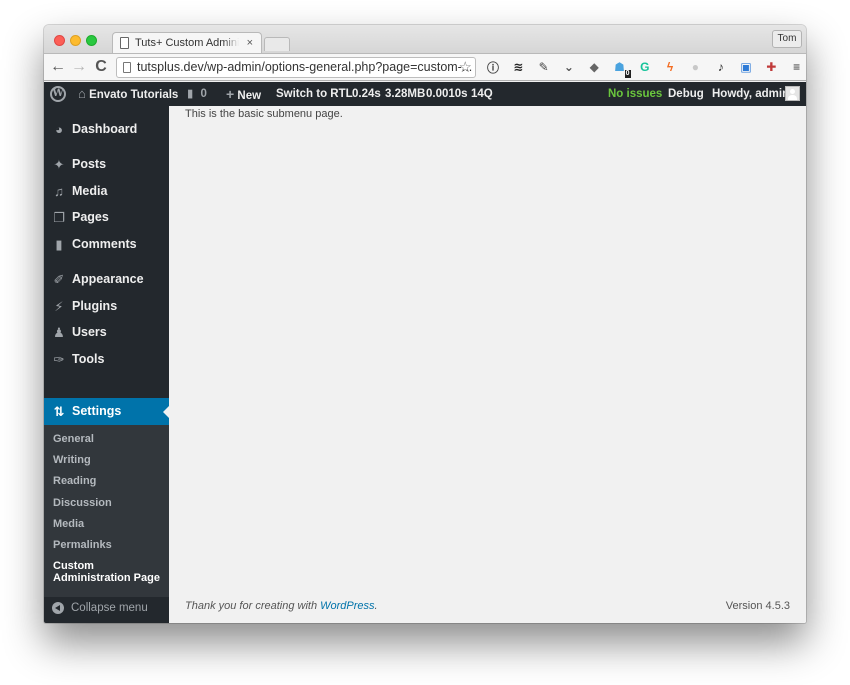 The image size is (850, 685). I want to click on stat-memory: 3.28MB, so click(405, 94).